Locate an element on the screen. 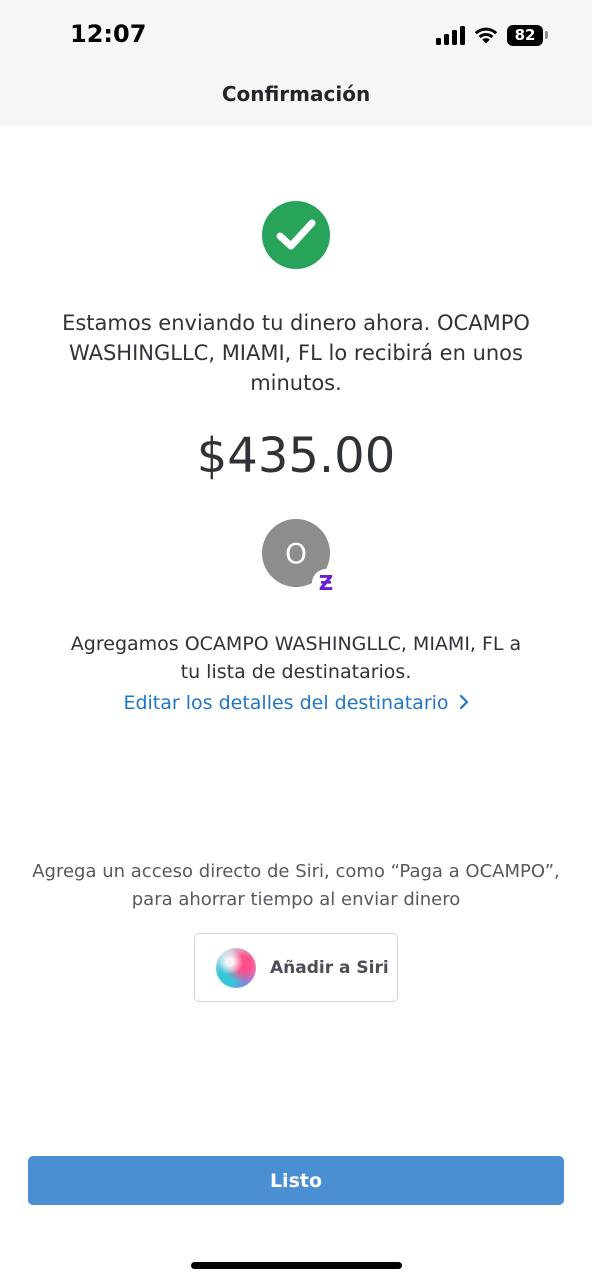 This screenshot has width=592, height=1280. status-bar: 12:07 82 is located at coordinates (296, 36).